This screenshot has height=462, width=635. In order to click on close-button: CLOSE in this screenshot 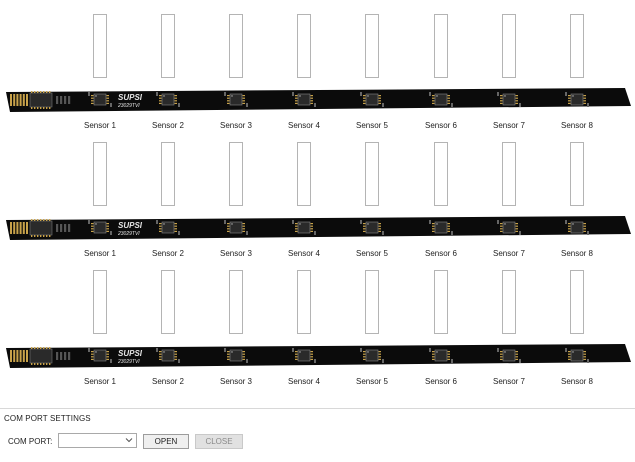, I will do `click(219, 441)`.